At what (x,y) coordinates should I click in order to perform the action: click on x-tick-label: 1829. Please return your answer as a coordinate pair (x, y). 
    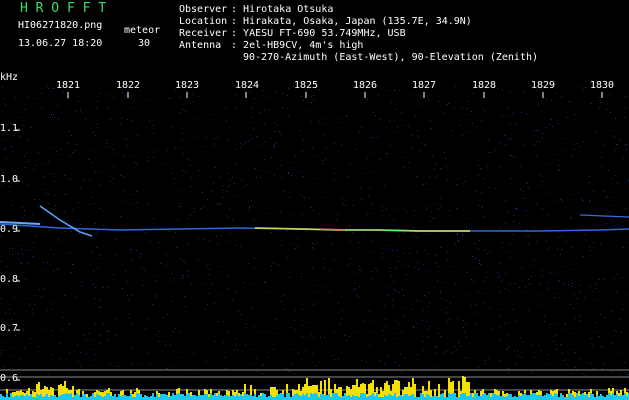
    Looking at the image, I should click on (543, 85).